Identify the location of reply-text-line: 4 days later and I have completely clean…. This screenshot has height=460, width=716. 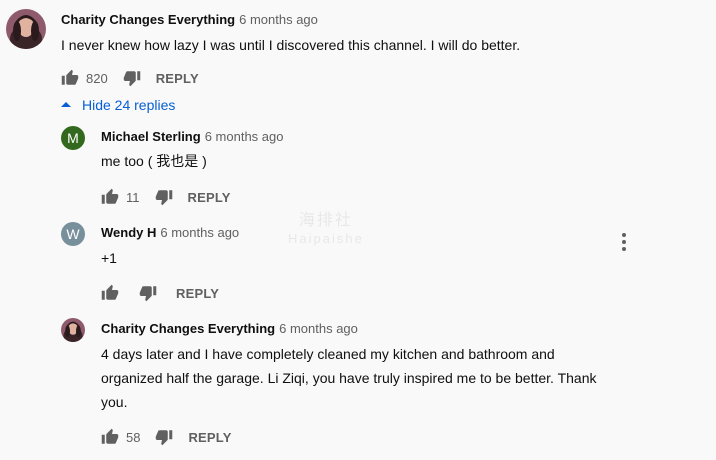
(328, 354).